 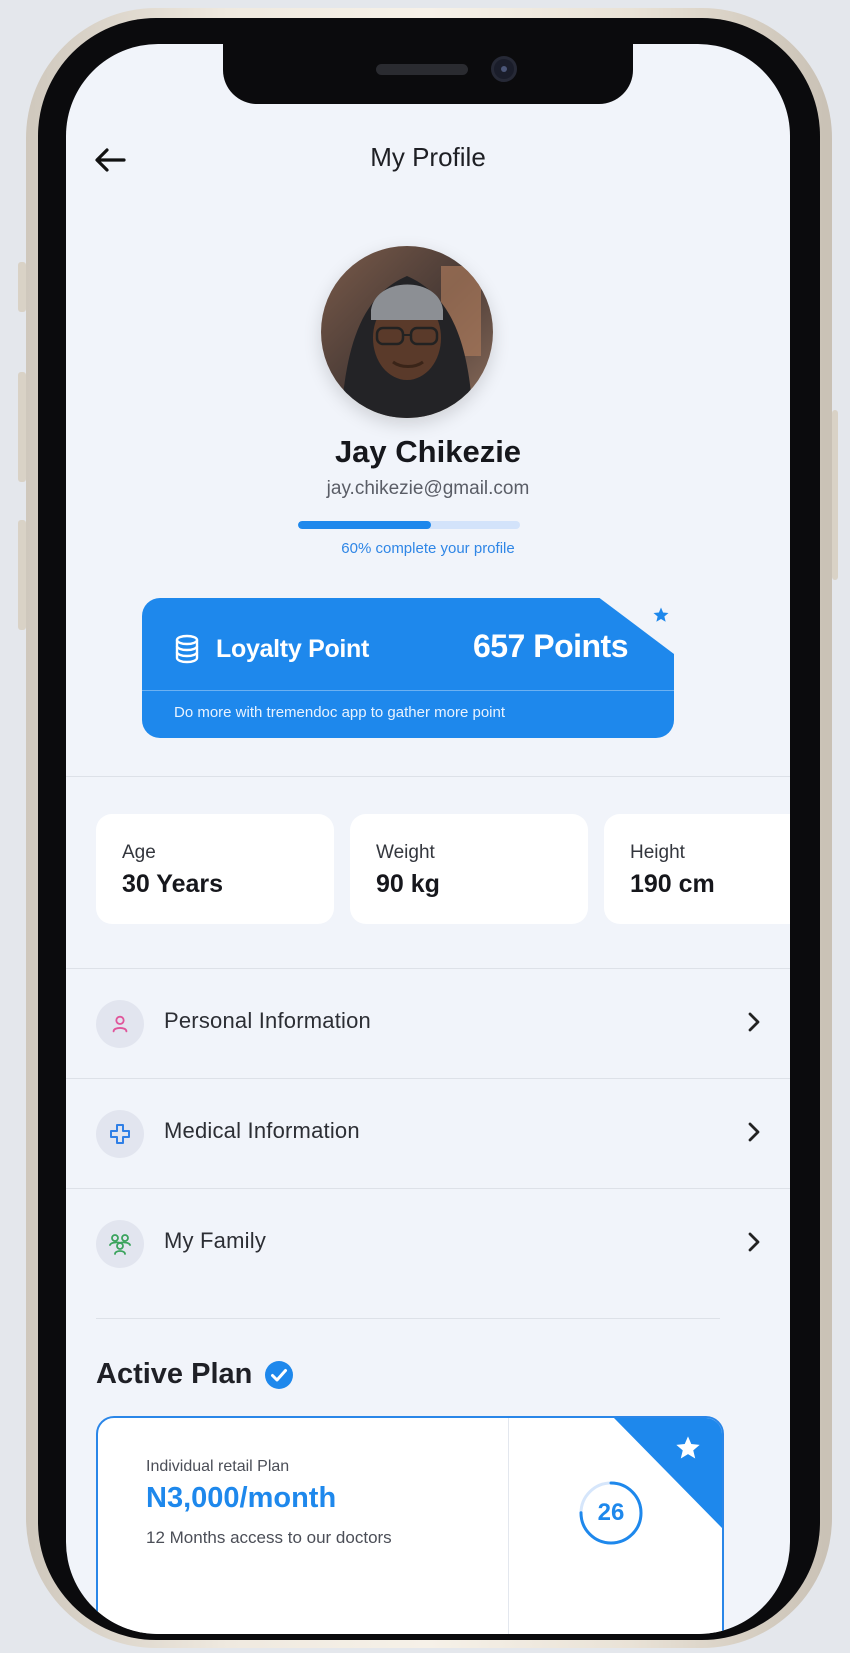 What do you see at coordinates (293, 648) in the screenshot?
I see `loyalty-point-title: Loyalty Point` at bounding box center [293, 648].